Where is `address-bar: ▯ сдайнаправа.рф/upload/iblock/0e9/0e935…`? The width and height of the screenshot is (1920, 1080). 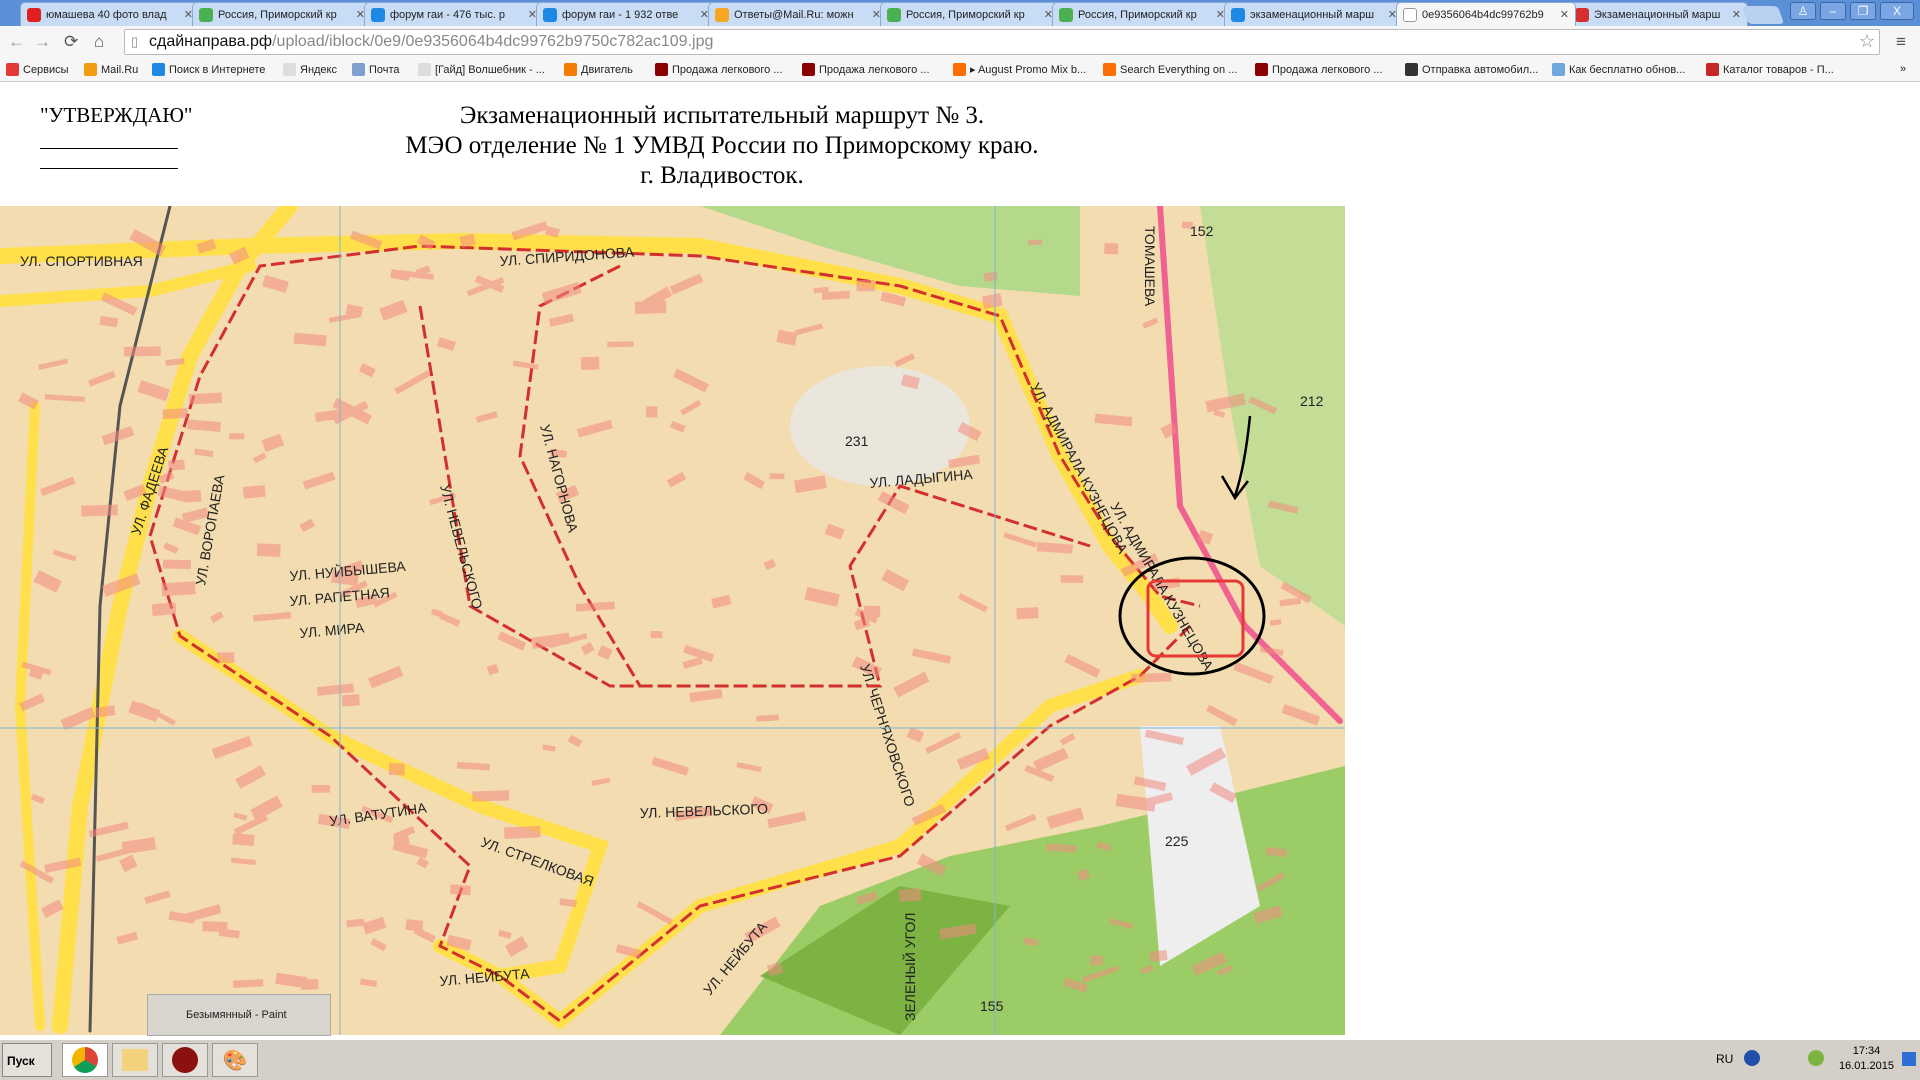 address-bar: ▯ сдайнаправа.рф/upload/iblock/0e9/0e935… is located at coordinates (1002, 42).